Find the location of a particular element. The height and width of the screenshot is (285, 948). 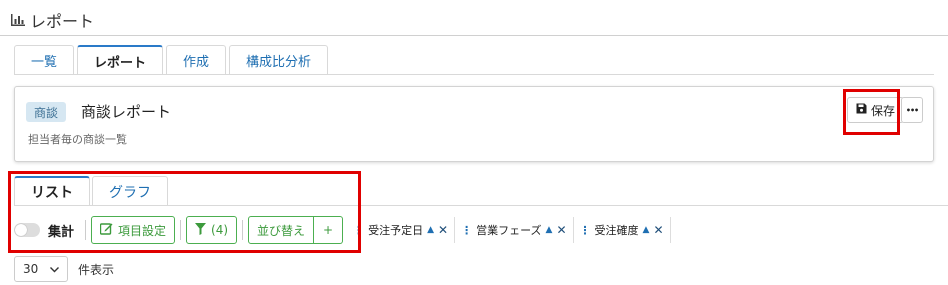

page-header: レポート is located at coordinates (474, 18).